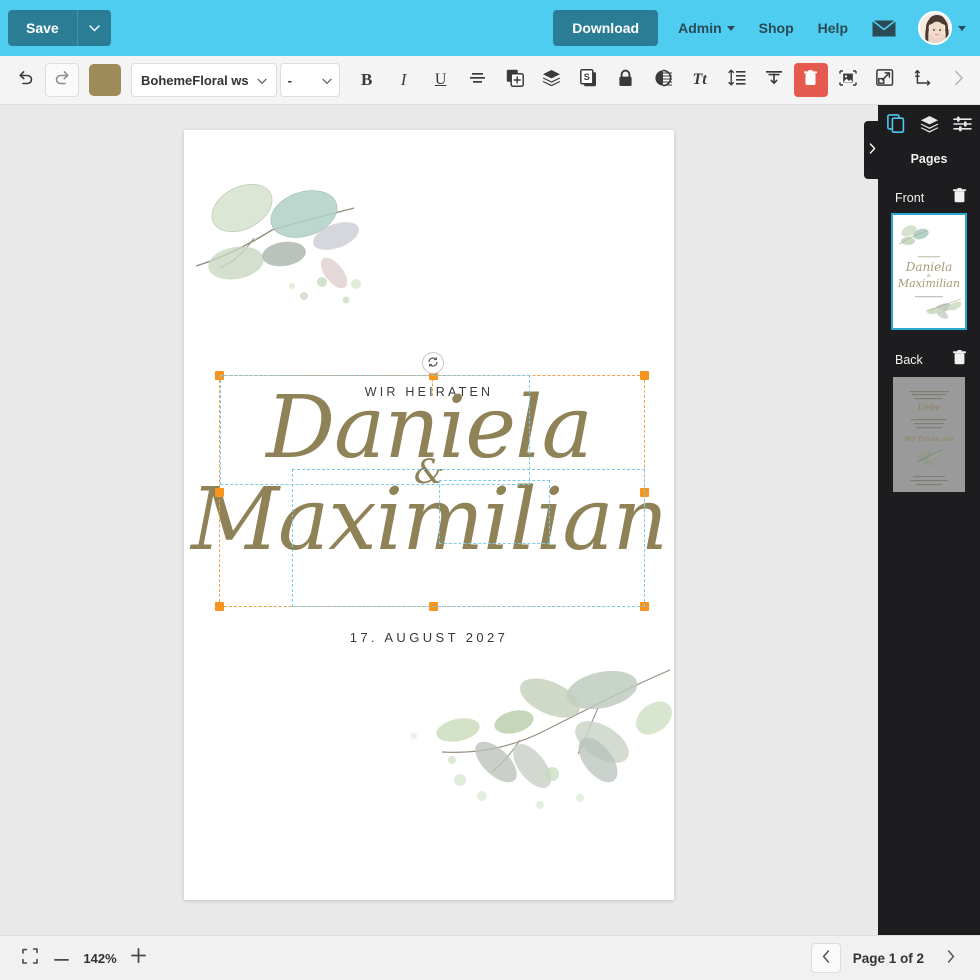 This screenshot has height=980, width=980. I want to click on delete-page-front-button, so click(959, 198).